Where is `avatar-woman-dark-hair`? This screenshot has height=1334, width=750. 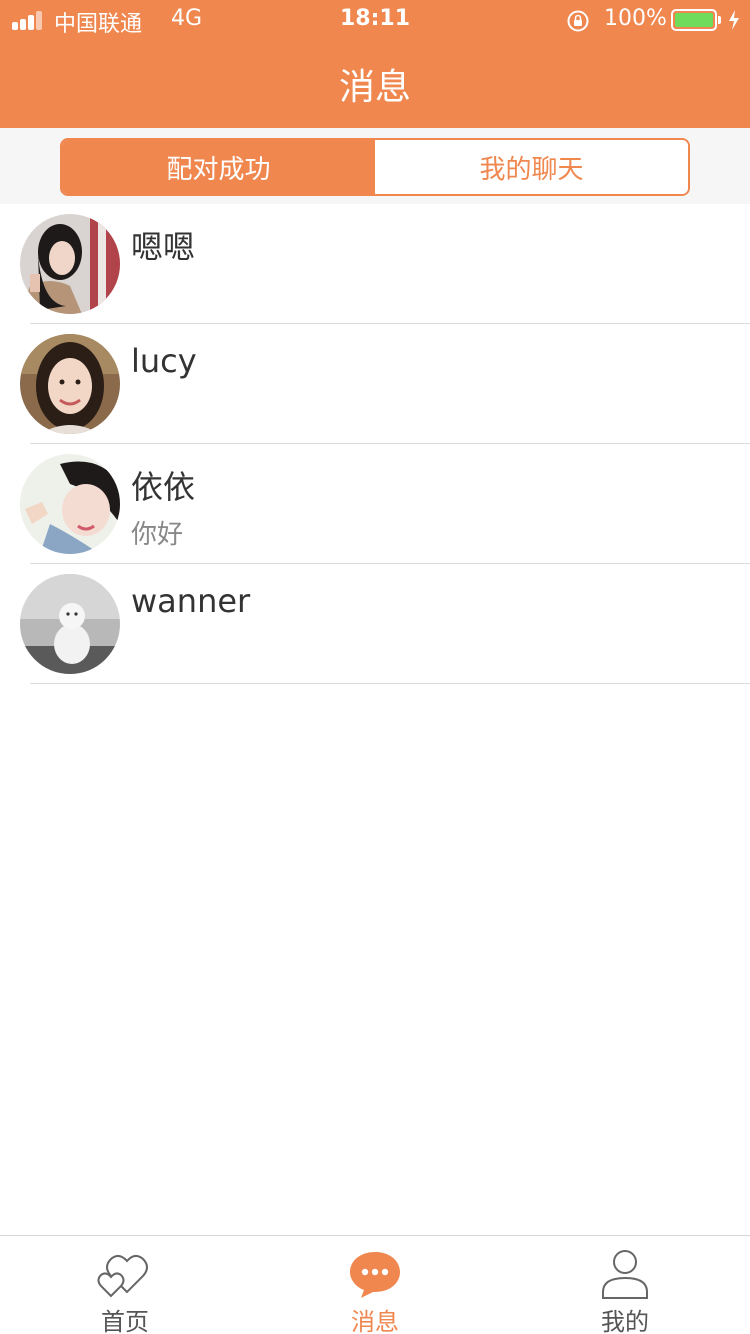
avatar-woman-dark-hair is located at coordinates (70, 264).